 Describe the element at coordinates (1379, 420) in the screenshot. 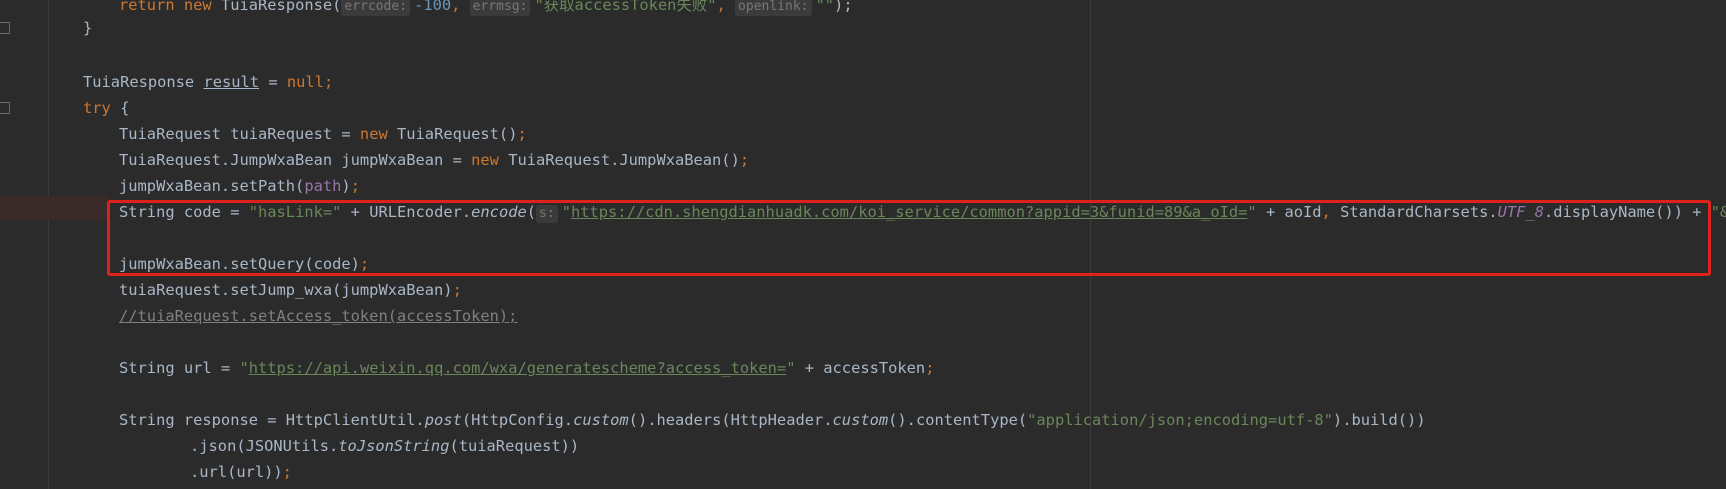

I see `code-token: ).build())` at that location.